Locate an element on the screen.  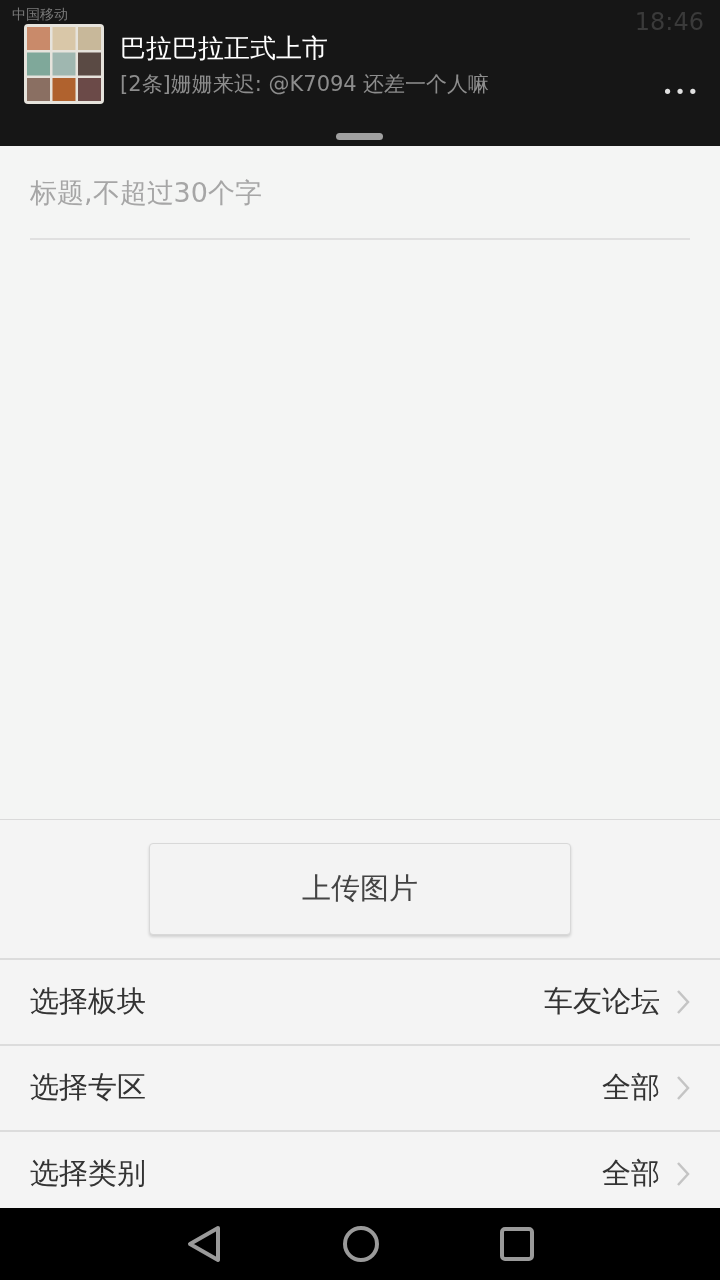
option-label: 选择类别 is located at coordinates (88, 1174).